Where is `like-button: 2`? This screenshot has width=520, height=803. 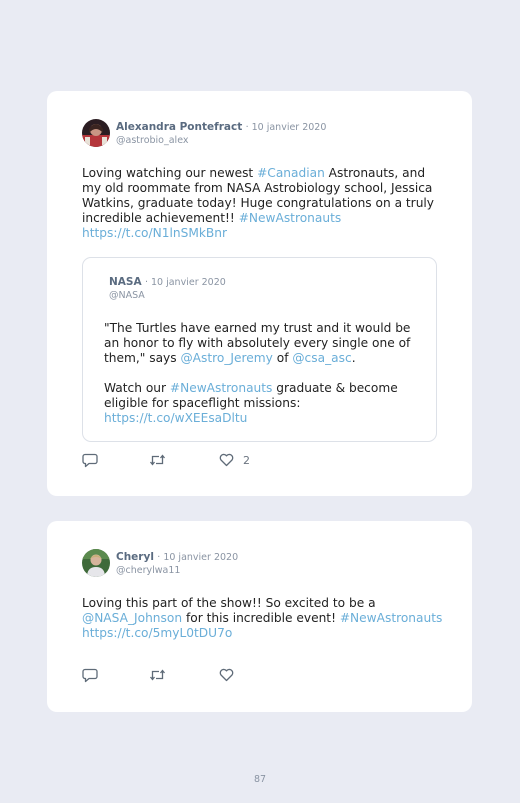 like-button: 2 is located at coordinates (234, 460).